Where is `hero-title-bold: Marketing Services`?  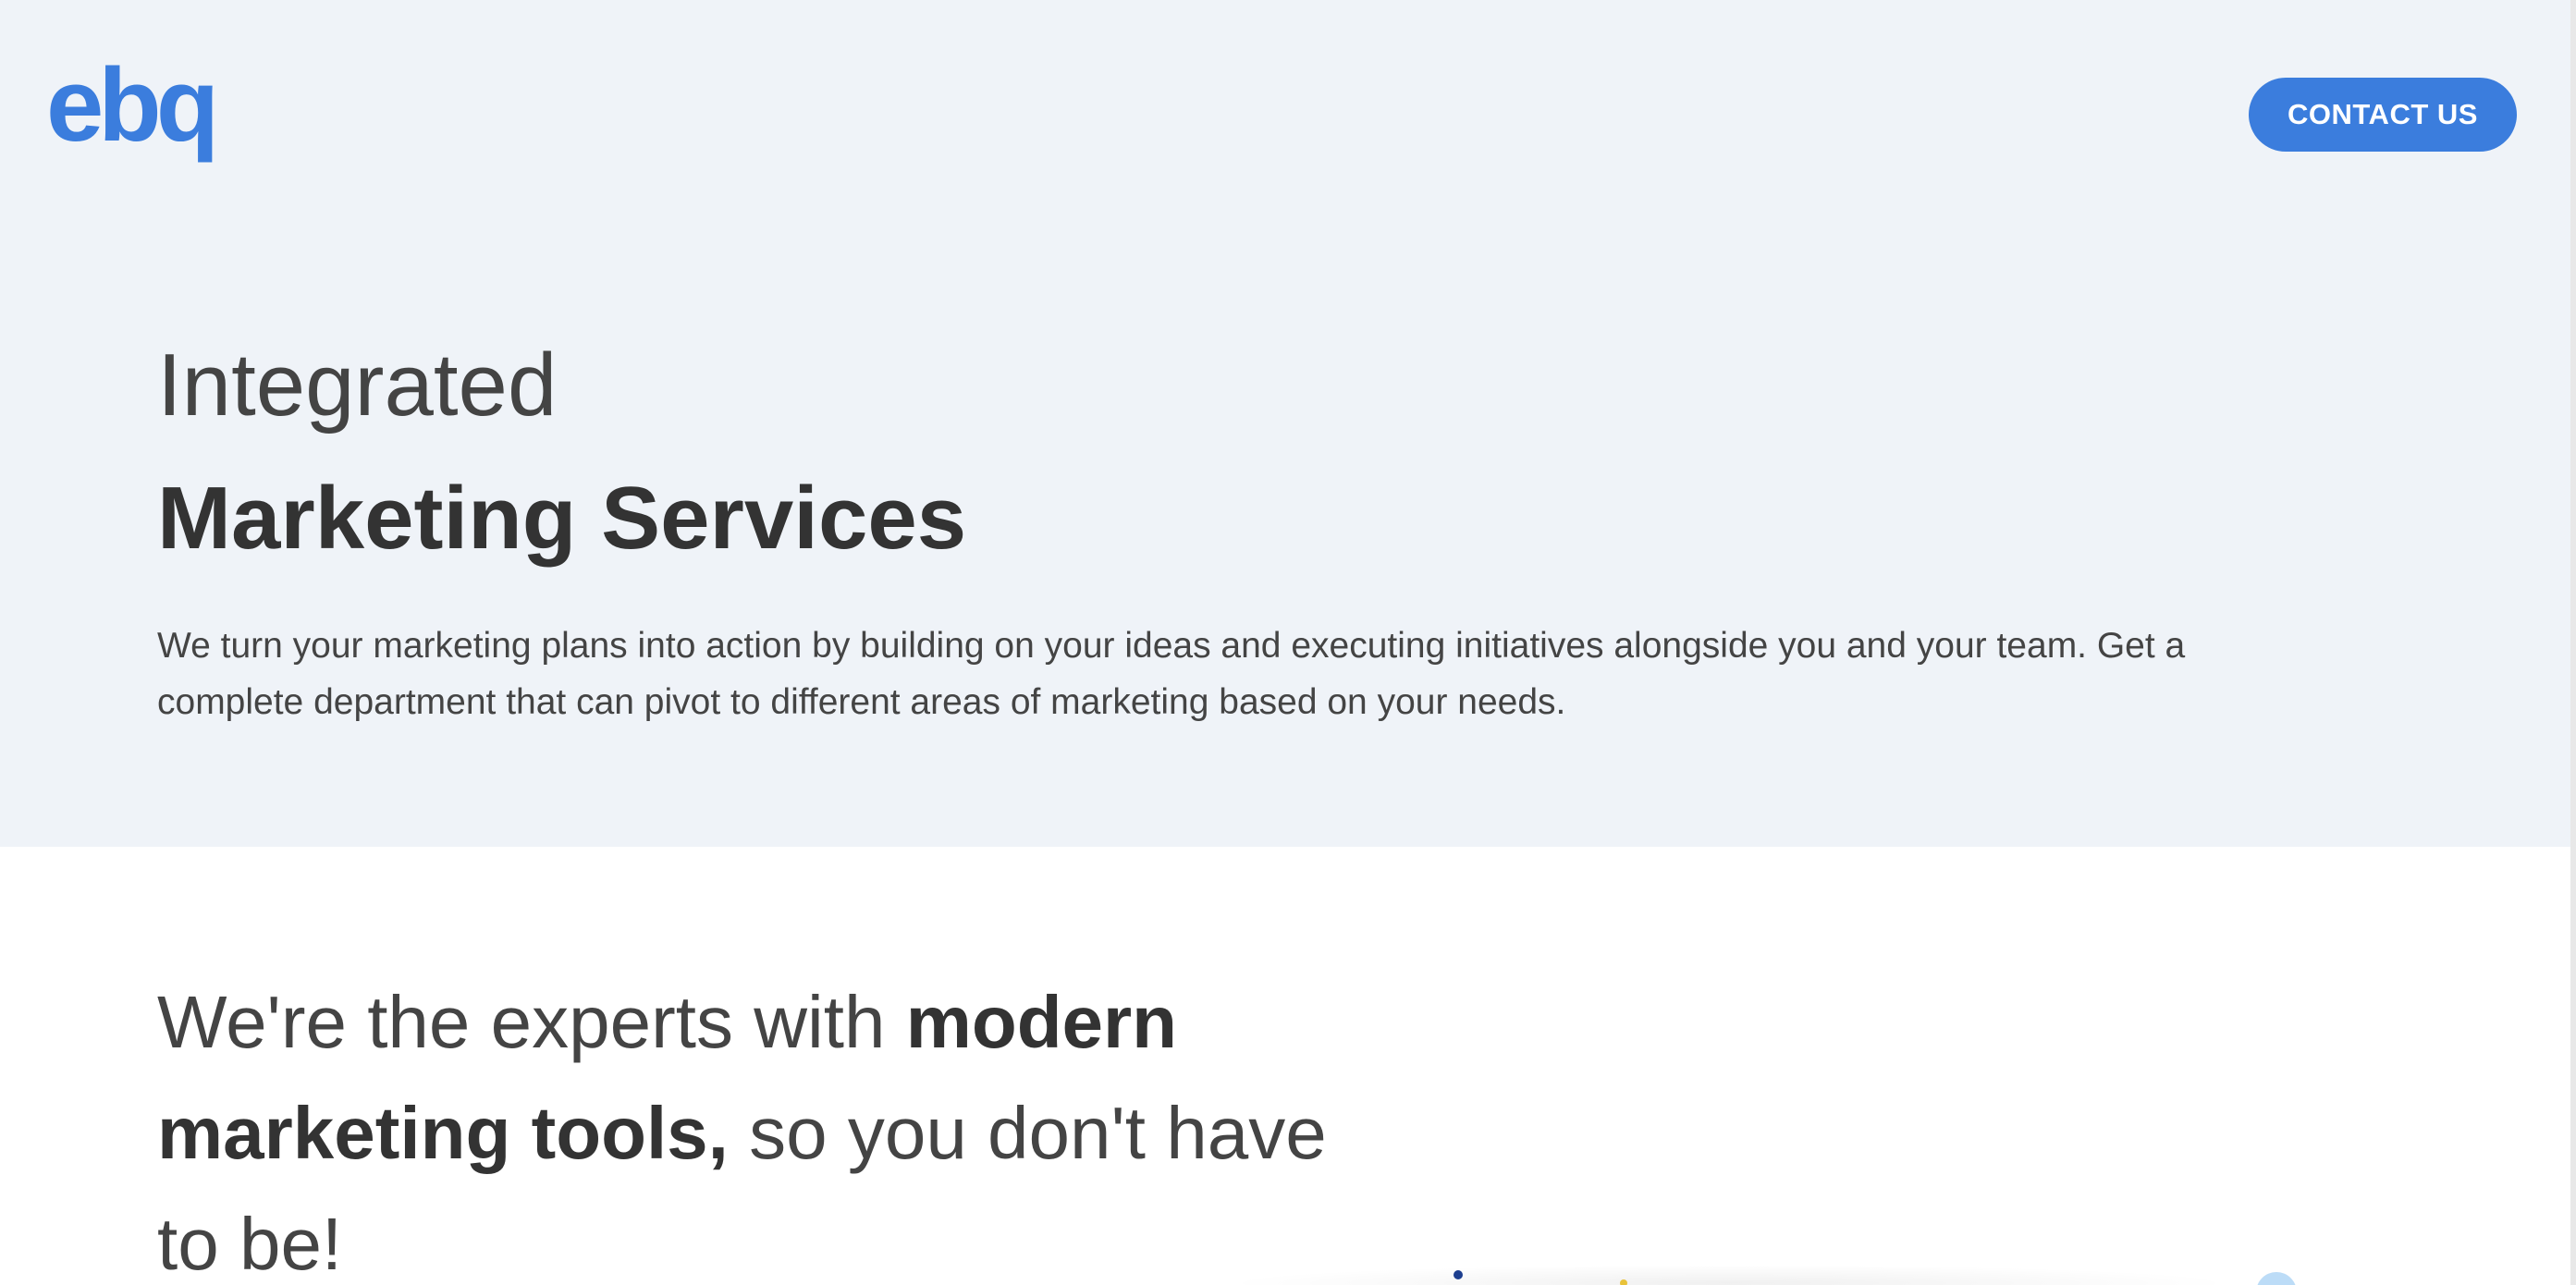
hero-title-bold: Marketing Services is located at coordinates (562, 518).